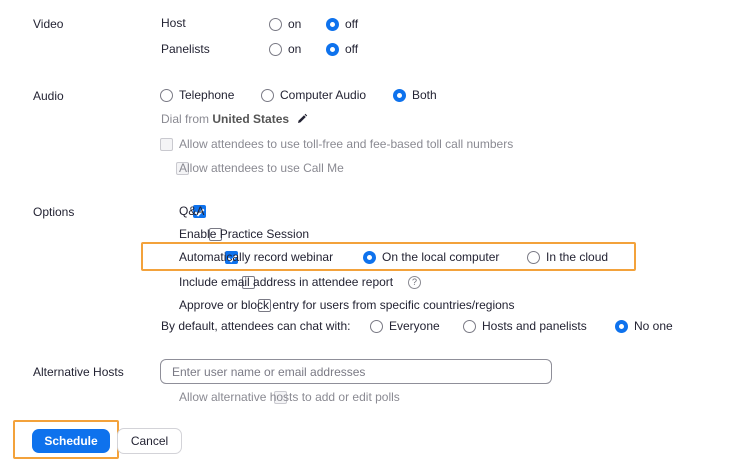 The height and width of the screenshot is (472, 739). Describe the element at coordinates (332, 24) in the screenshot. I see `video-host-off-radio` at that location.